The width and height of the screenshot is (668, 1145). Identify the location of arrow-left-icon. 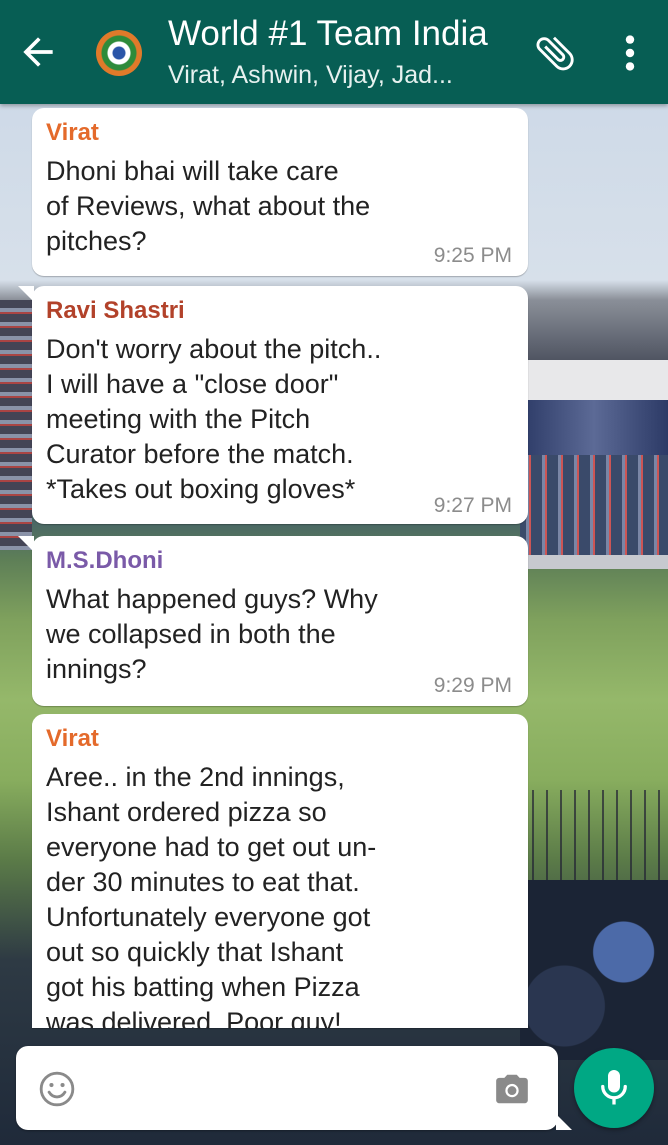
(38, 52).